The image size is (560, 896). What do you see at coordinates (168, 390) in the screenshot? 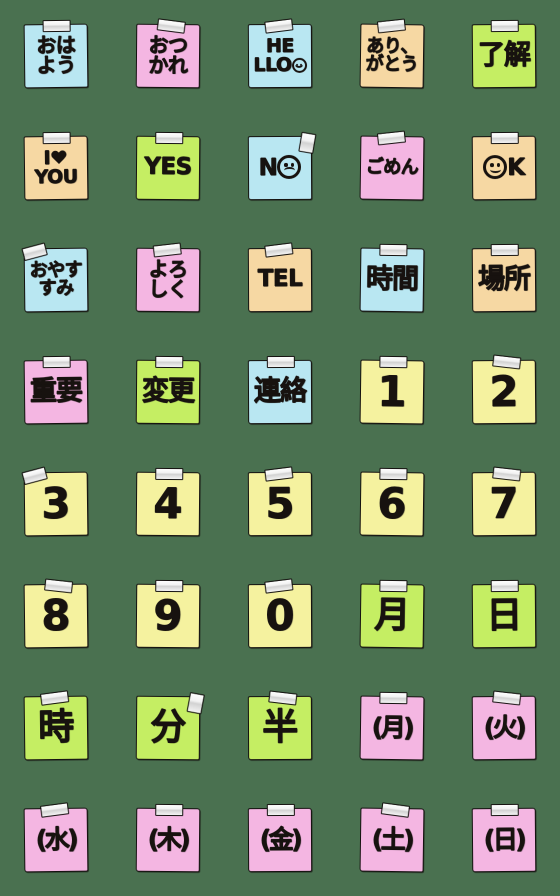
I see `sticky-note-henkou: 変更` at bounding box center [168, 390].